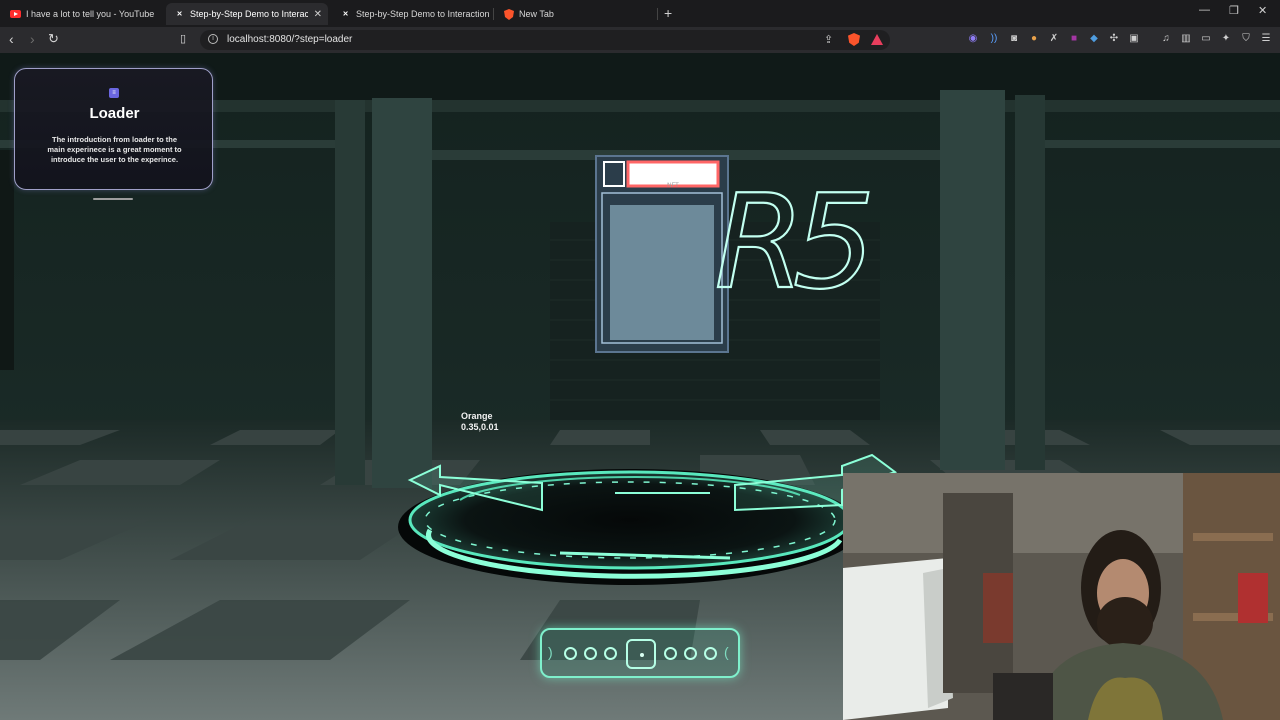 Image resolution: width=1280 pixels, height=720 pixels. I want to click on youtube-icon, so click(15, 14).